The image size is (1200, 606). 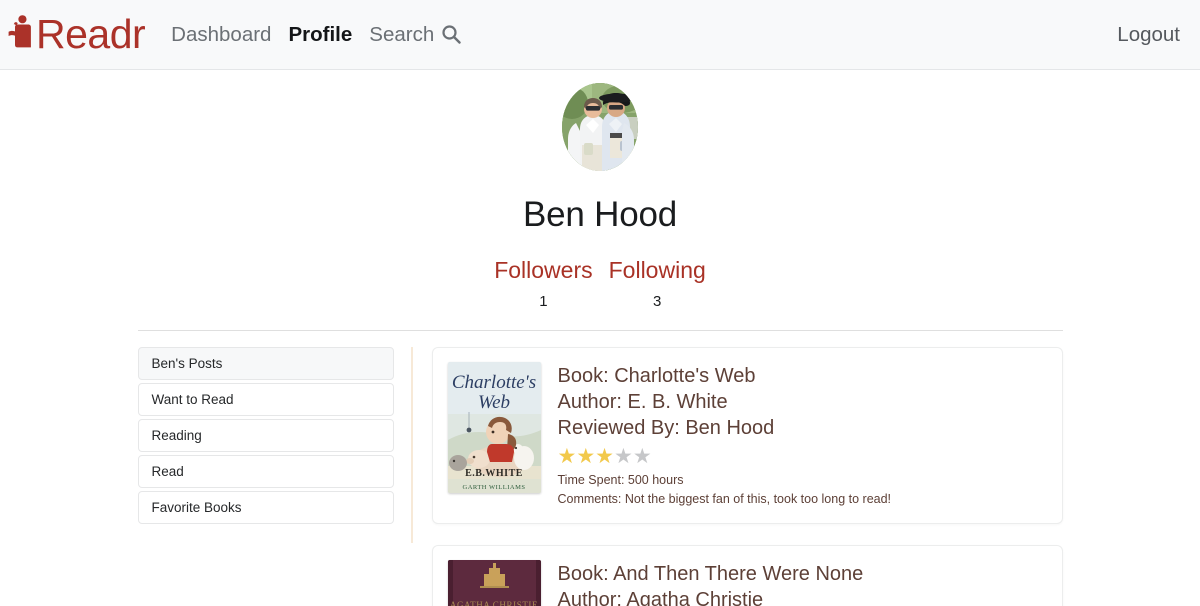 I want to click on post-time-spent: Time Spent: 500 hours, so click(x=620, y=480).